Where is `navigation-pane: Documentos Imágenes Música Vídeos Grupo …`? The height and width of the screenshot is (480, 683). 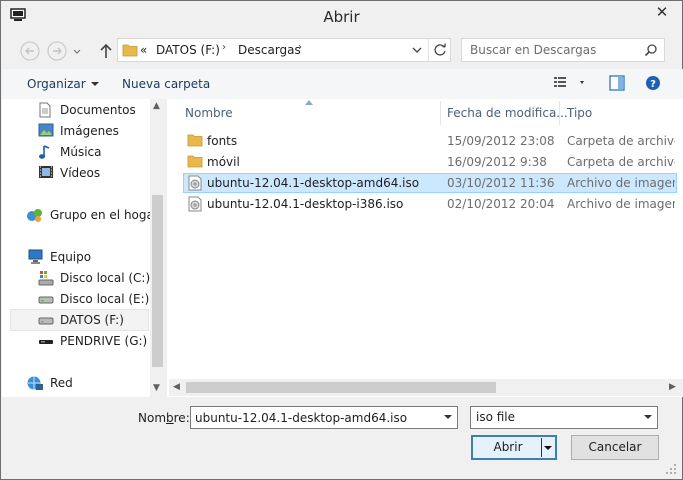
navigation-pane: Documentos Imágenes Música Vídeos Grupo … is located at coordinates (83, 248).